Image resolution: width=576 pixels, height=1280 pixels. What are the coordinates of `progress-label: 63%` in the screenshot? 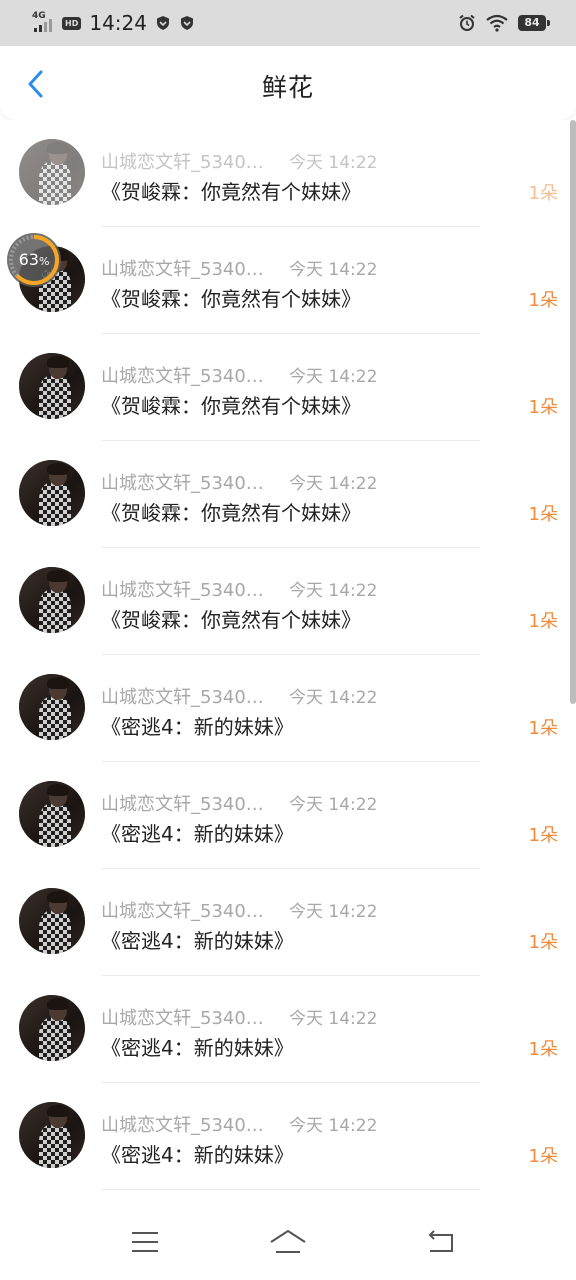 It's located at (34, 260).